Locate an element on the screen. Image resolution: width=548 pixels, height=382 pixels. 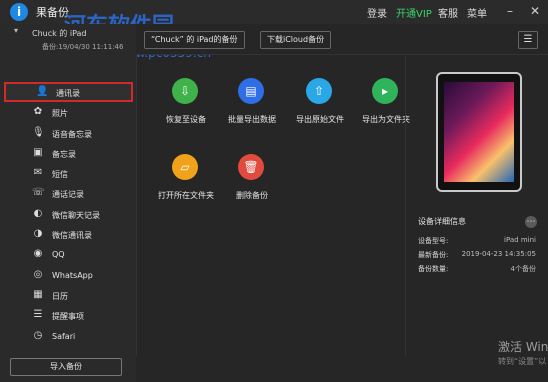
export-original-icon: ⇧ is located at coordinates (319, 91).